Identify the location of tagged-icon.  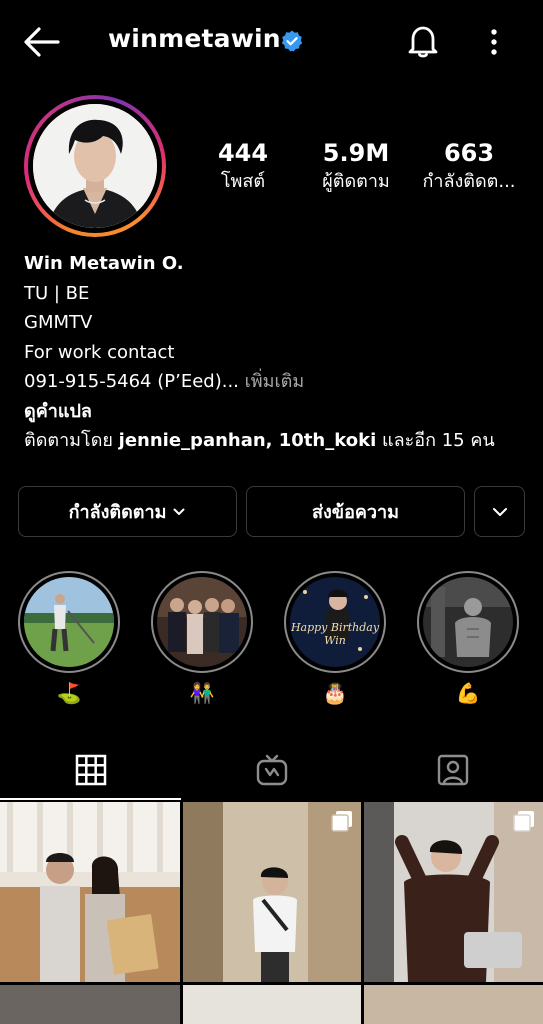
(452, 770).